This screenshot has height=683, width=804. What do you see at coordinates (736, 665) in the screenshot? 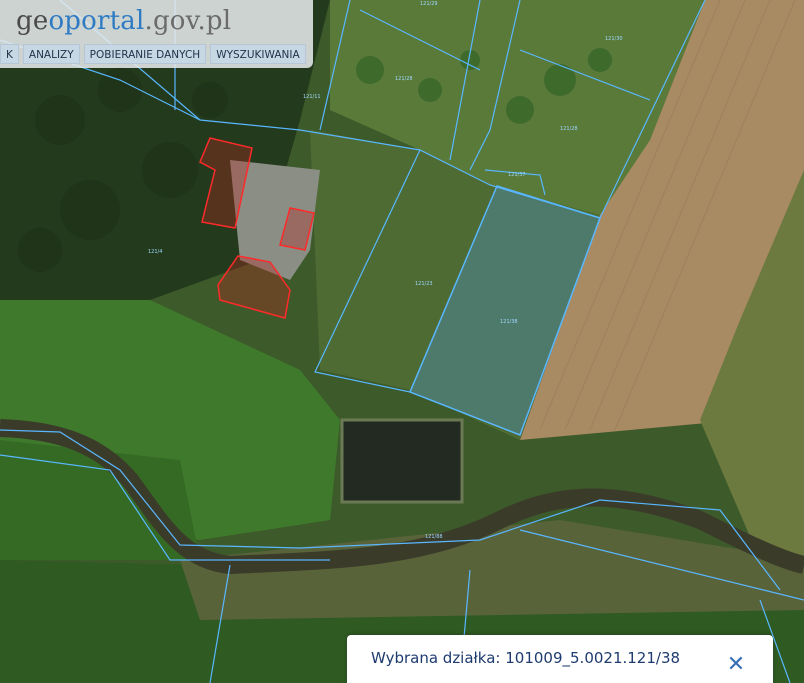
I see `close-icon: ✕` at bounding box center [736, 665].